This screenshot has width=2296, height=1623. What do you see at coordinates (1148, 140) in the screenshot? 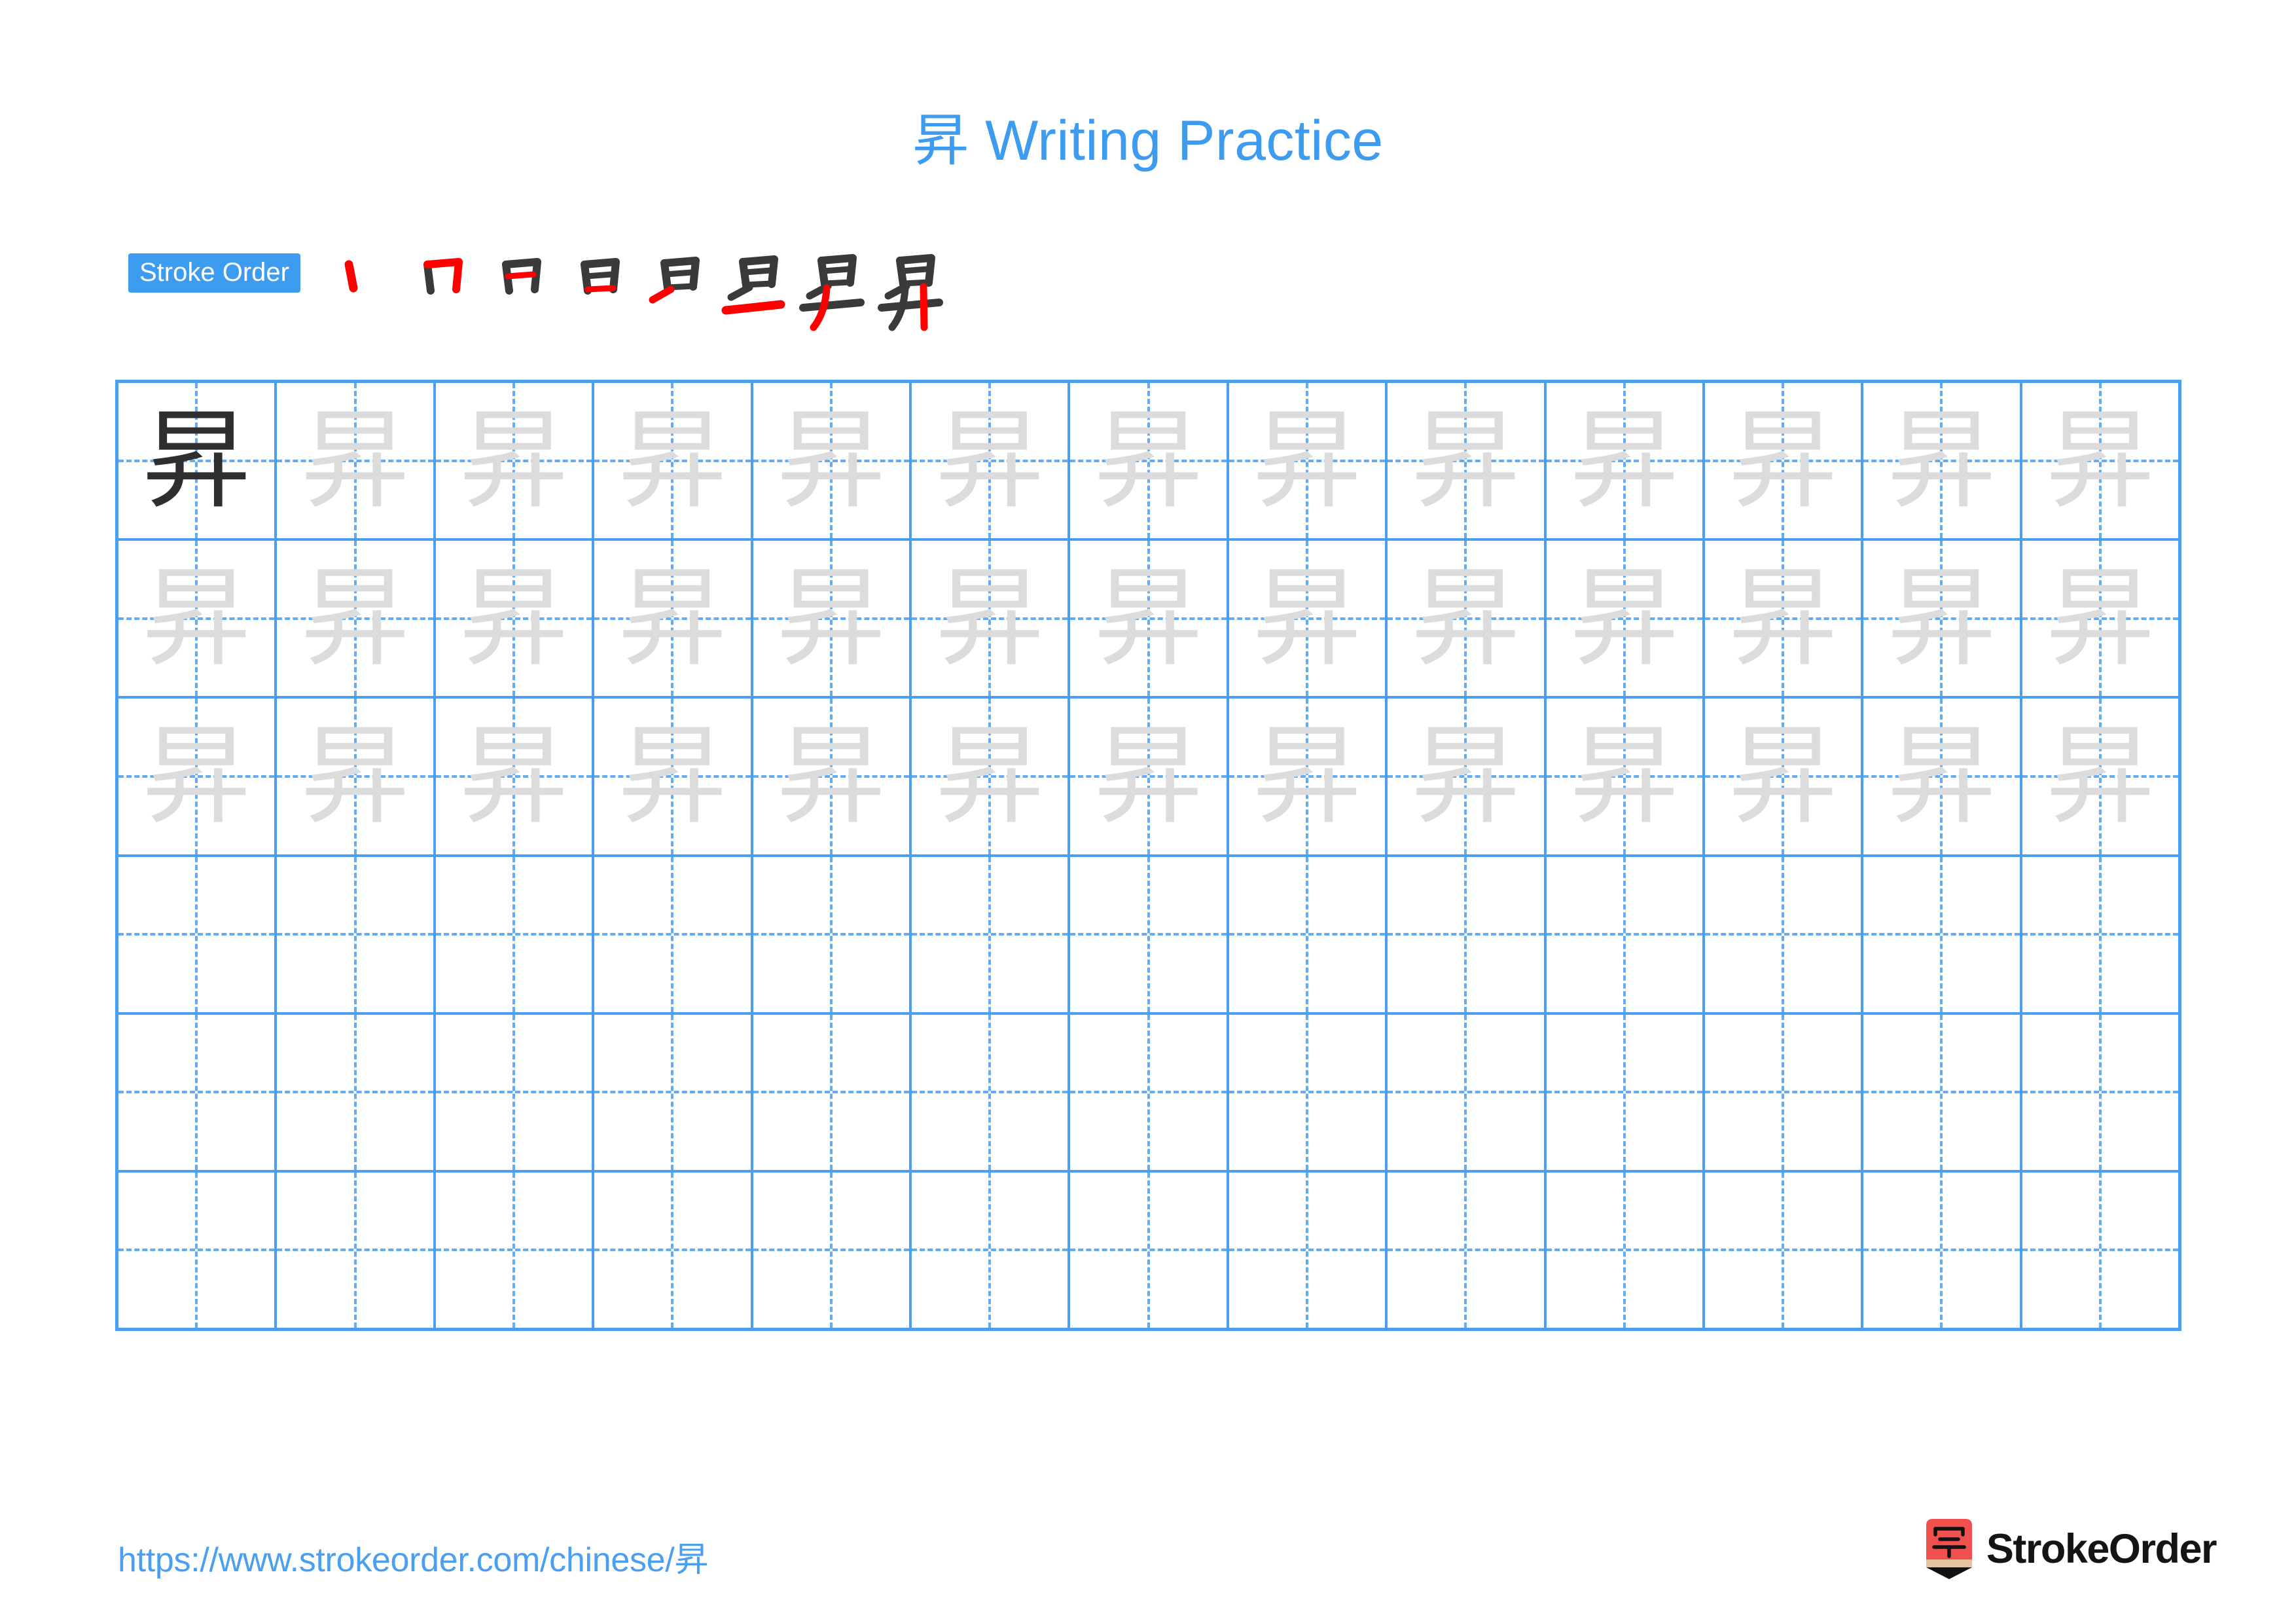
I see `page-title: 昇 Writing Practice` at bounding box center [1148, 140].